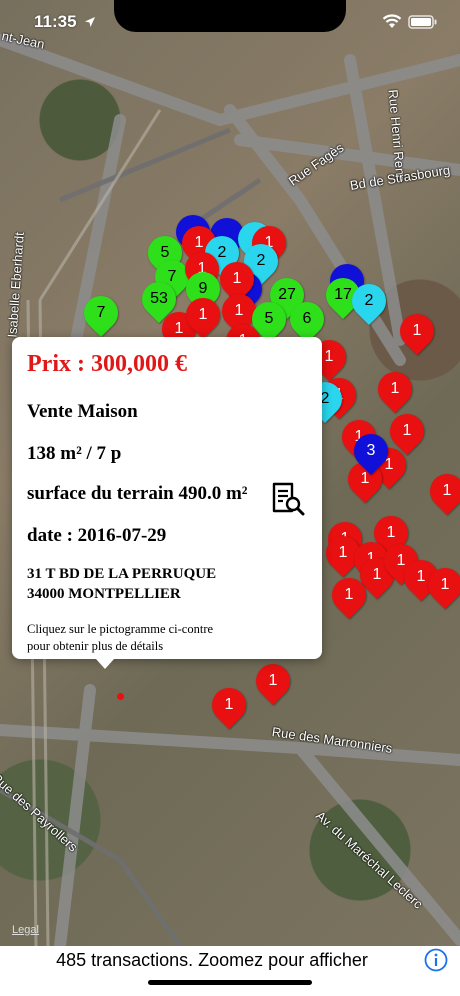 The image size is (460, 996). I want to click on popup-price: Prix : 300,000 €, so click(107, 364).